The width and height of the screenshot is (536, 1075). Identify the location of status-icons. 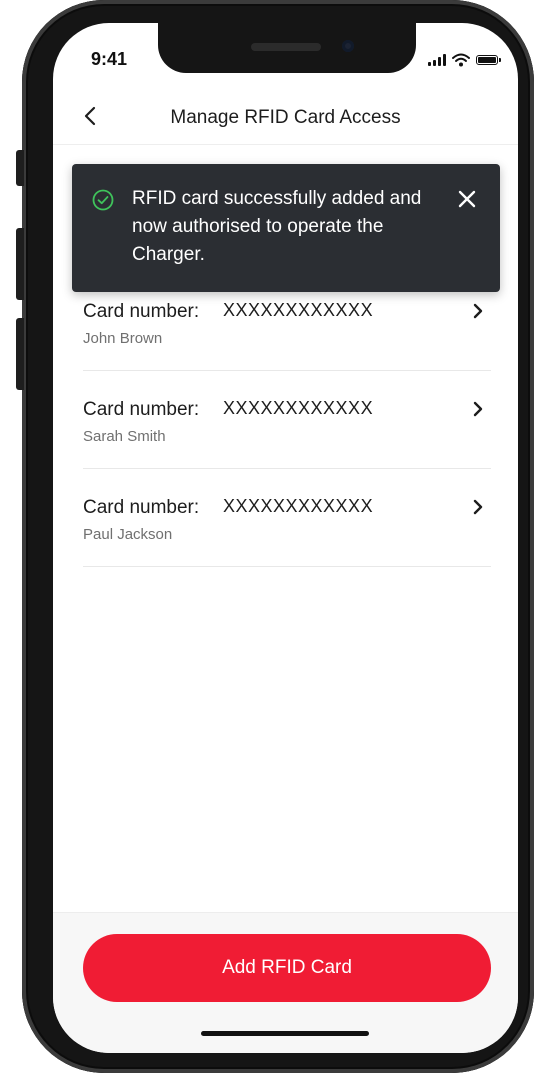
(464, 60).